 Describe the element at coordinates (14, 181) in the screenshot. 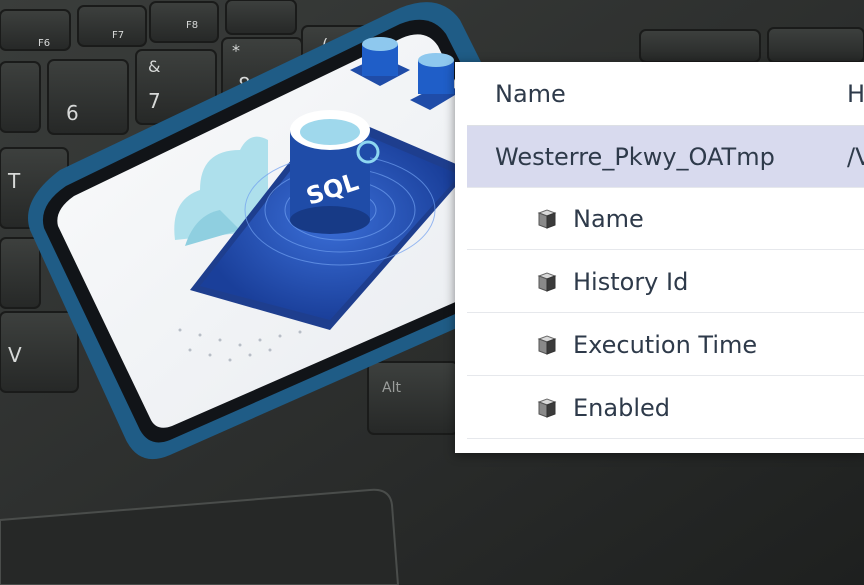

I see `svg-text: T` at that location.